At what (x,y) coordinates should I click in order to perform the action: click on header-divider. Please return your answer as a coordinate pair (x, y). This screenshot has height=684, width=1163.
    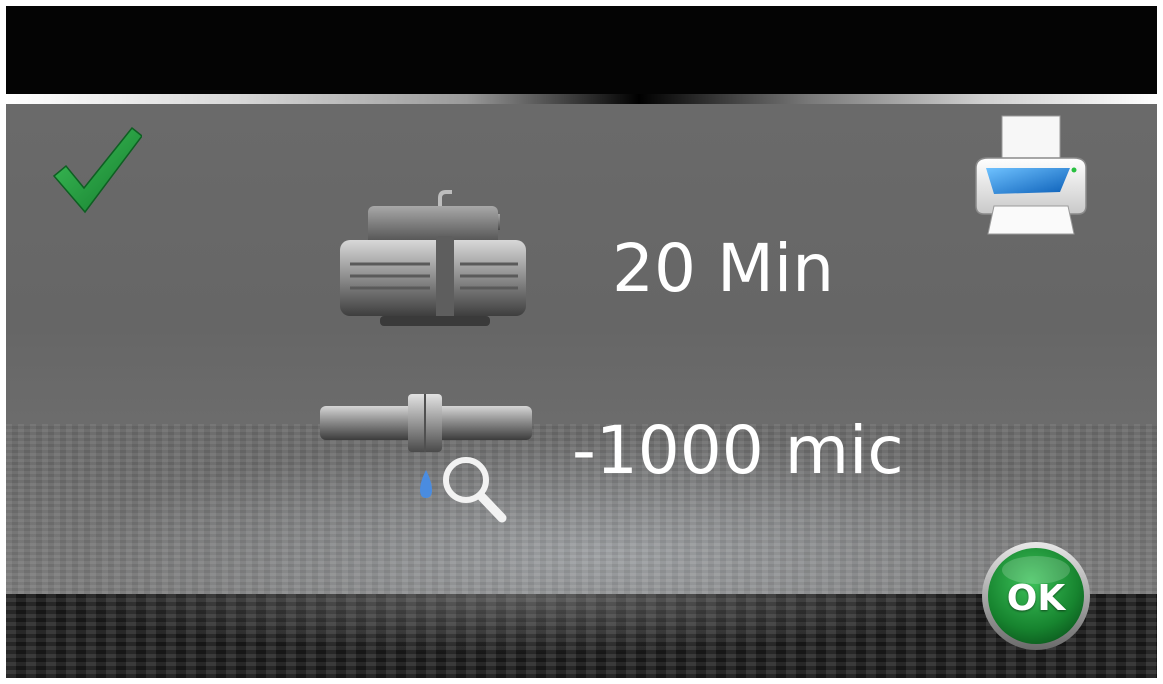
    Looking at the image, I should click on (581, 99).